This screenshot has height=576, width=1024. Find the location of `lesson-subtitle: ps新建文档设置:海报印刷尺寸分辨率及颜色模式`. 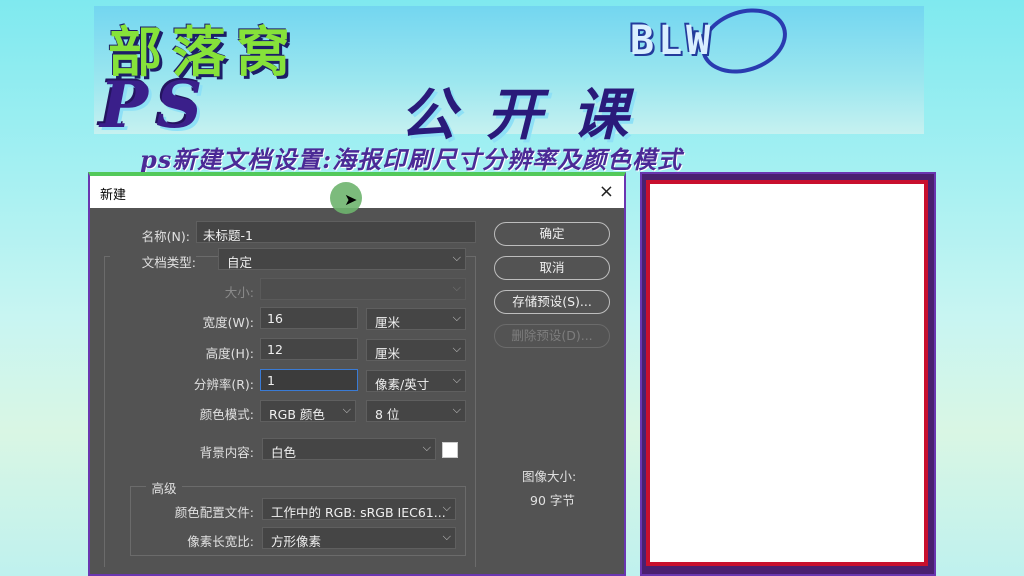

lesson-subtitle: ps新建文档设置:海报印刷尺寸分辨率及颜色模式 is located at coordinates (411, 159).